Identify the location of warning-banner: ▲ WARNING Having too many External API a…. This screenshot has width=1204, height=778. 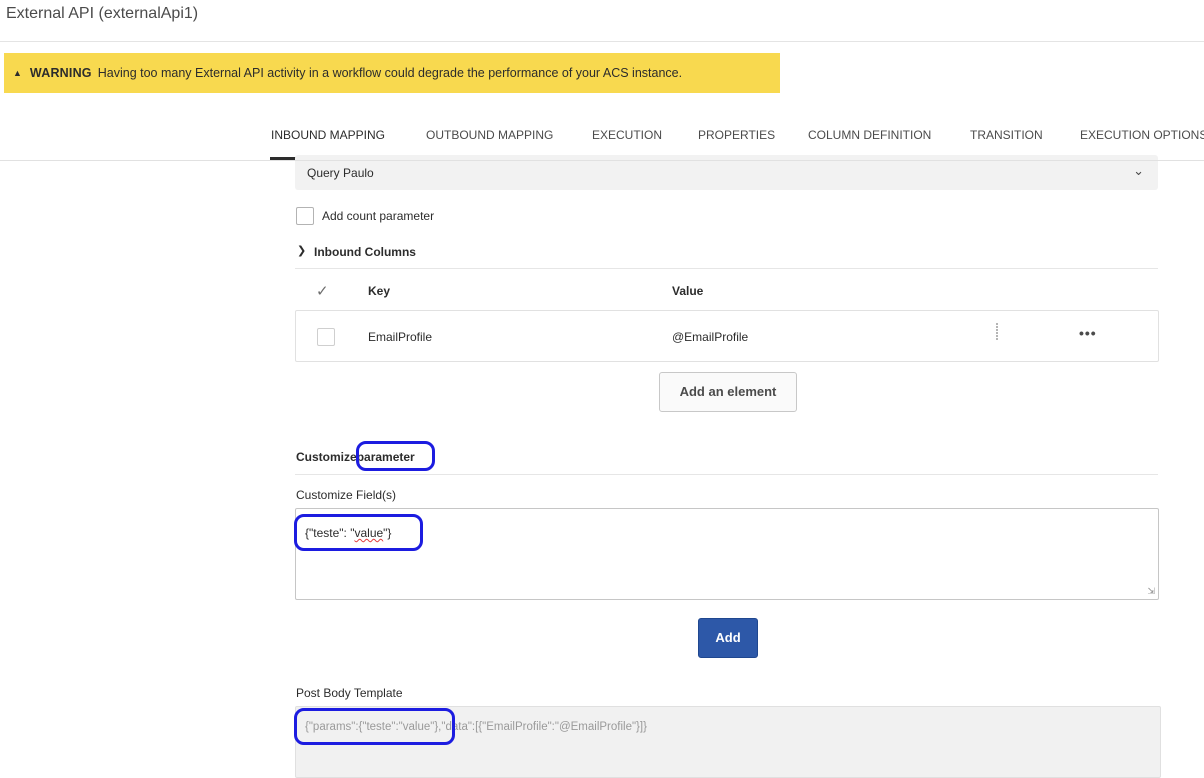
(392, 73).